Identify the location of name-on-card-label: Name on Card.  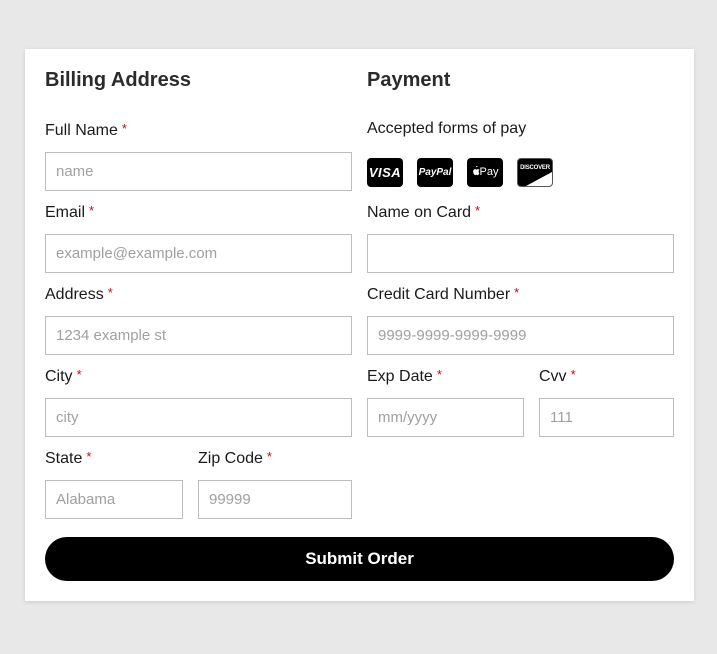
(419, 212).